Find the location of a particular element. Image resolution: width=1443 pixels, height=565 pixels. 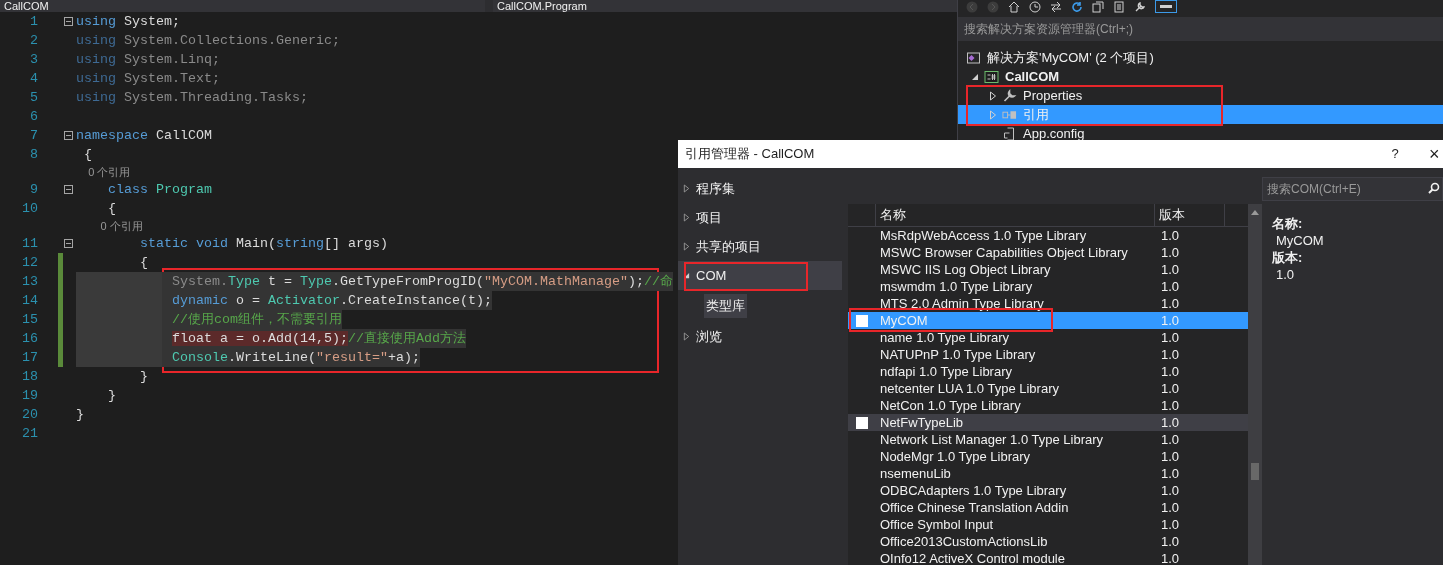

list-row: OInfo12 ActiveX Control module 1.0 is located at coordinates (1048, 557).